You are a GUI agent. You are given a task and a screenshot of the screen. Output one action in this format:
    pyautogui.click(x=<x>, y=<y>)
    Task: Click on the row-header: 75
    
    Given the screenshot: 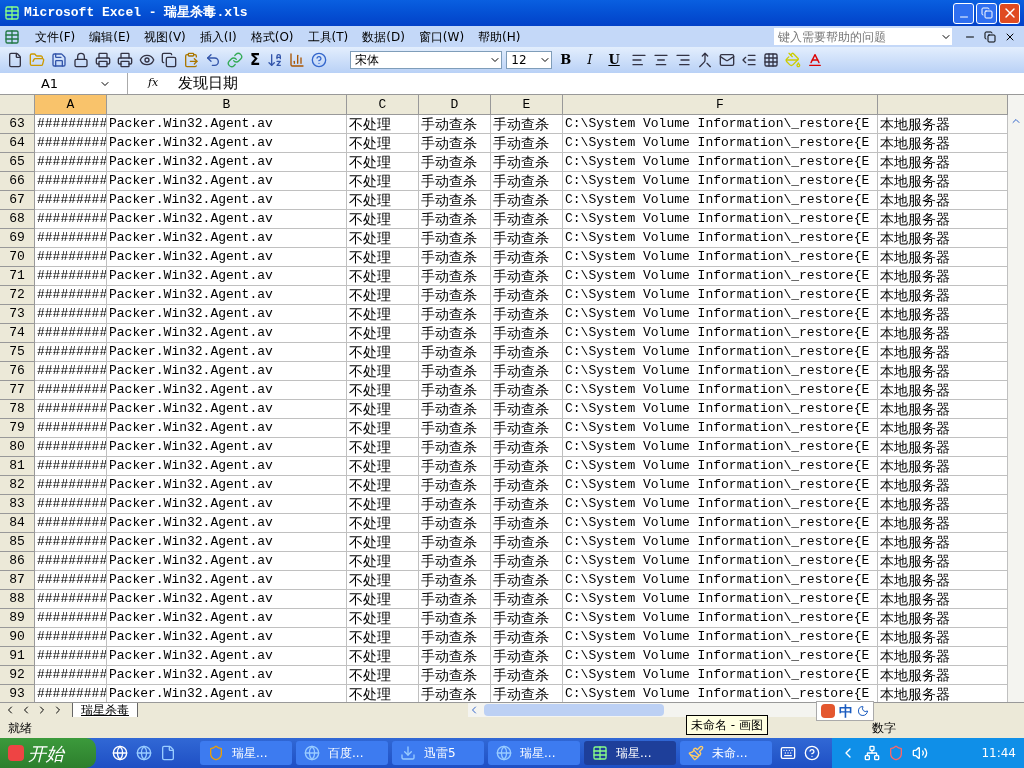 What is the action you would take?
    pyautogui.click(x=17, y=352)
    